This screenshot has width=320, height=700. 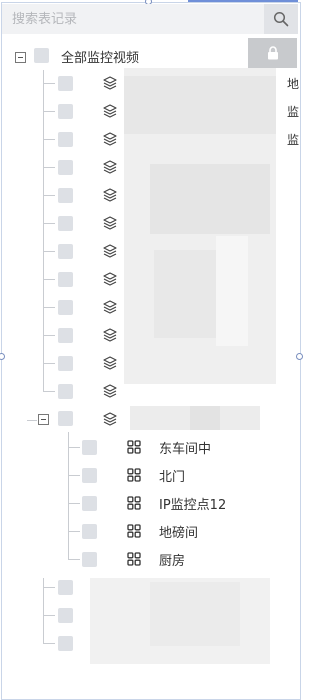 I want to click on panel-active-edge, so click(x=243, y=1).